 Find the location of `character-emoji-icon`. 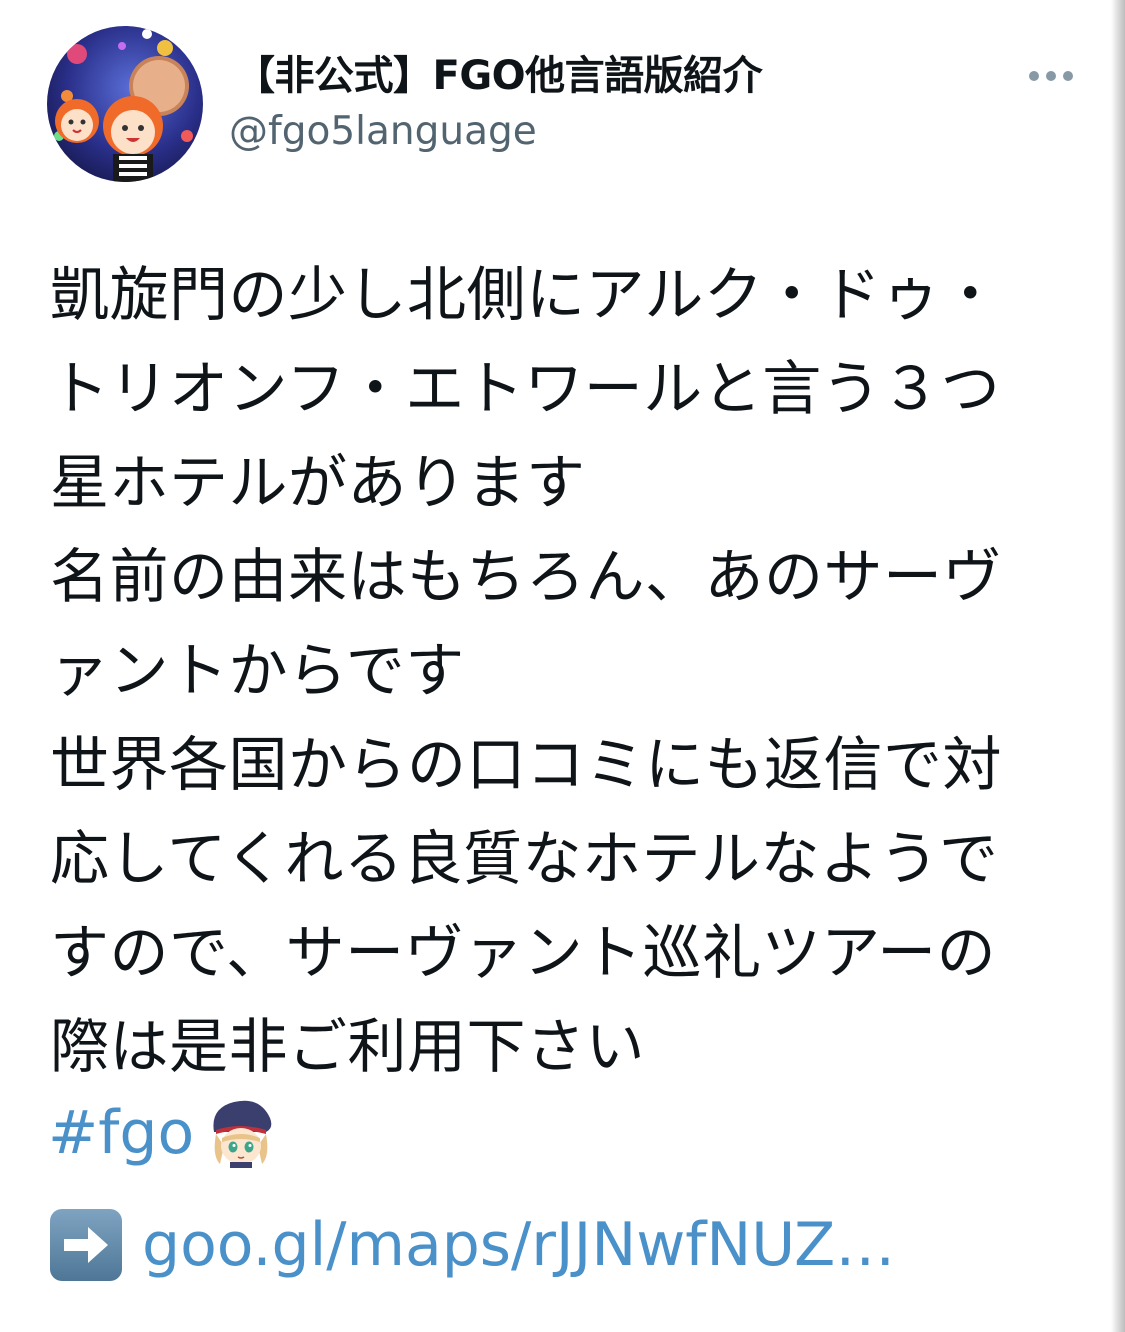

character-emoji-icon is located at coordinates (241, 1133).